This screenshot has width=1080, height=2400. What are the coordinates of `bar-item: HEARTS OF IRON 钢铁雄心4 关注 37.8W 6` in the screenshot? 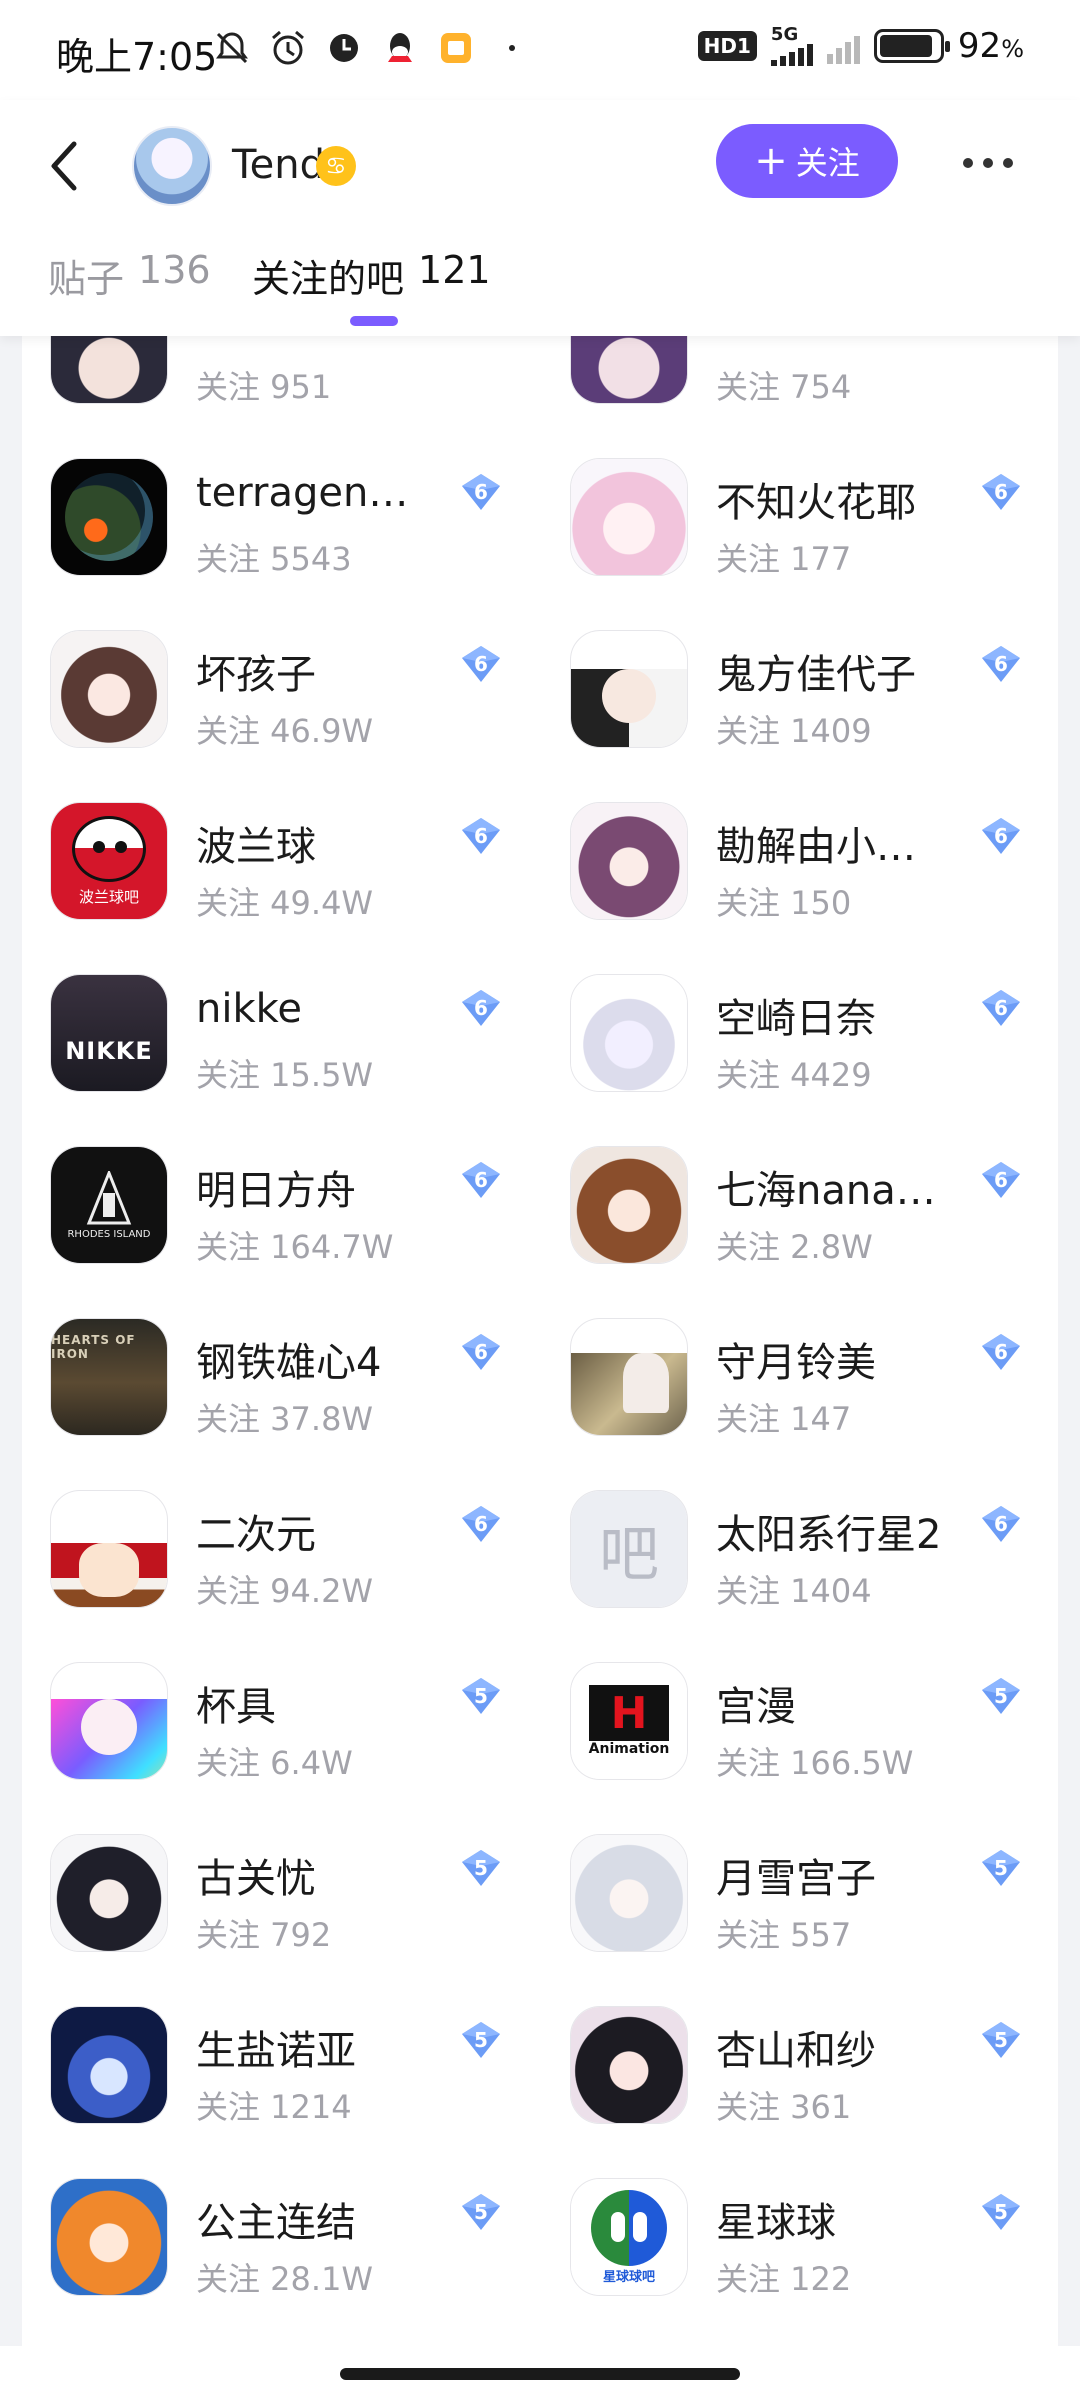 It's located at (282, 1370).